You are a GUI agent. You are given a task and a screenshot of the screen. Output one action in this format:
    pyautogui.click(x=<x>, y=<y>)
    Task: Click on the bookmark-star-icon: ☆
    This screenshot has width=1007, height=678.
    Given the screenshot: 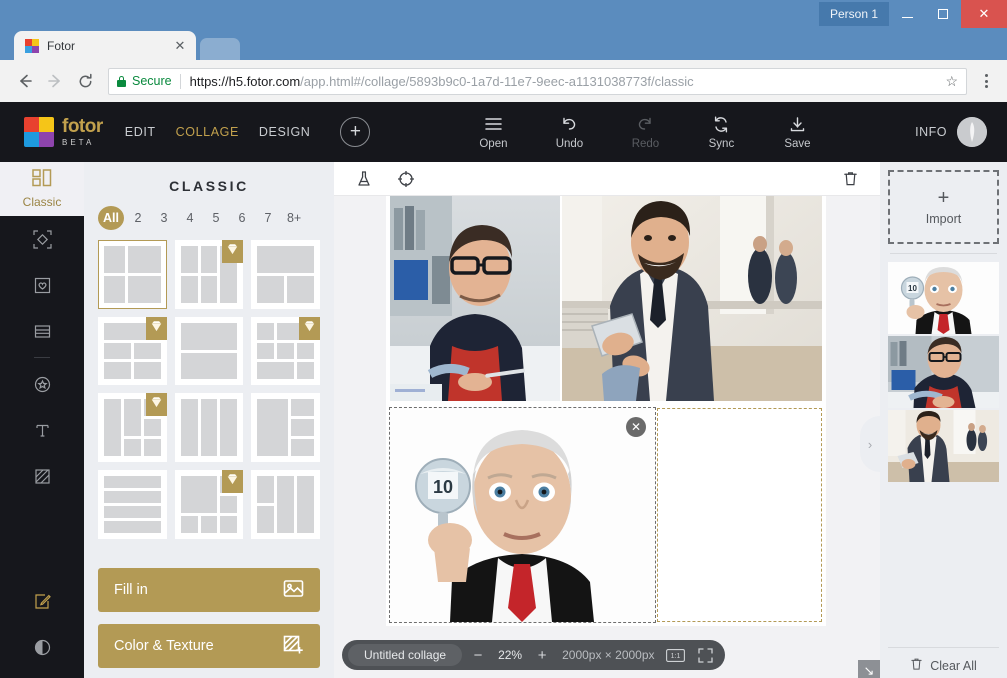 What is the action you would take?
    pyautogui.click(x=948, y=81)
    